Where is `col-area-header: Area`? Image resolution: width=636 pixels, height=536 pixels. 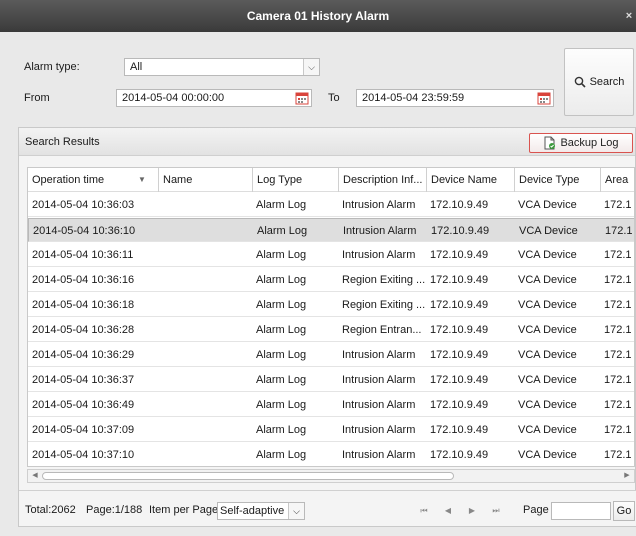
col-area-header: Area is located at coordinates (617, 180).